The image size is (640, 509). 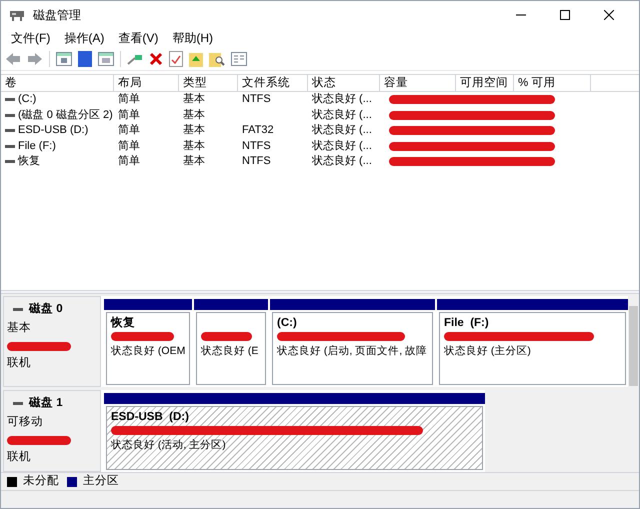 What do you see at coordinates (168, 445) in the screenshot?
I see `partition-status: 状态良好 (活动, 主分区)` at bounding box center [168, 445].